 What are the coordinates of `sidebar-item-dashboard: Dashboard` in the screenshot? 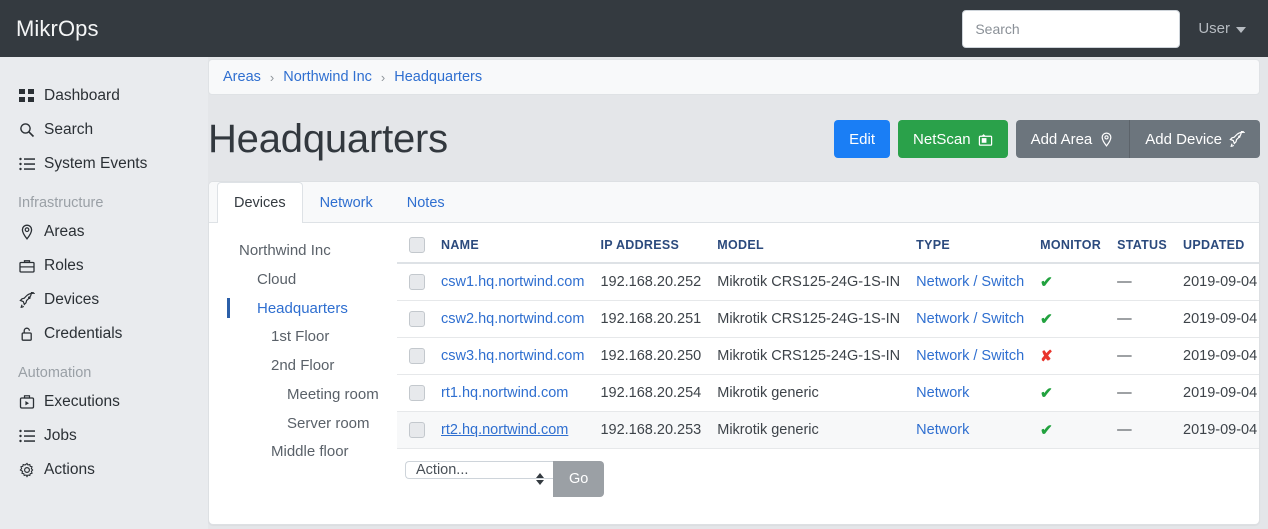 It's located at (104, 96).